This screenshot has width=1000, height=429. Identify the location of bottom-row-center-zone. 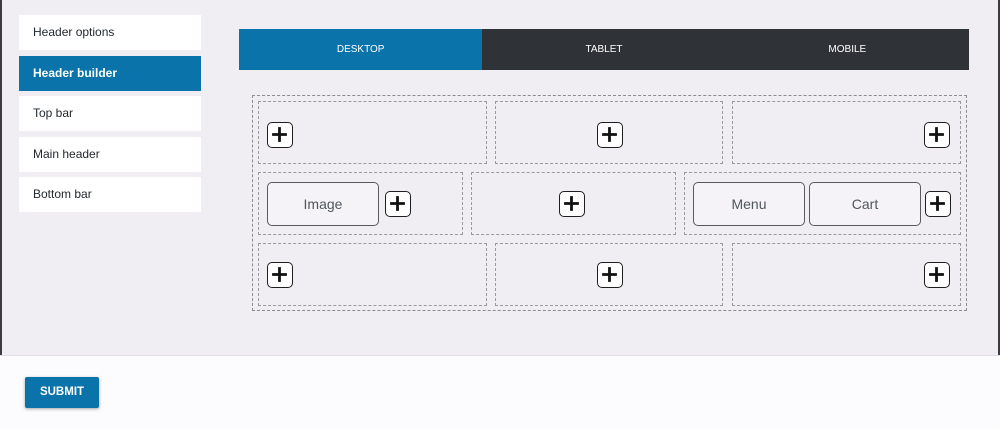
(609, 274).